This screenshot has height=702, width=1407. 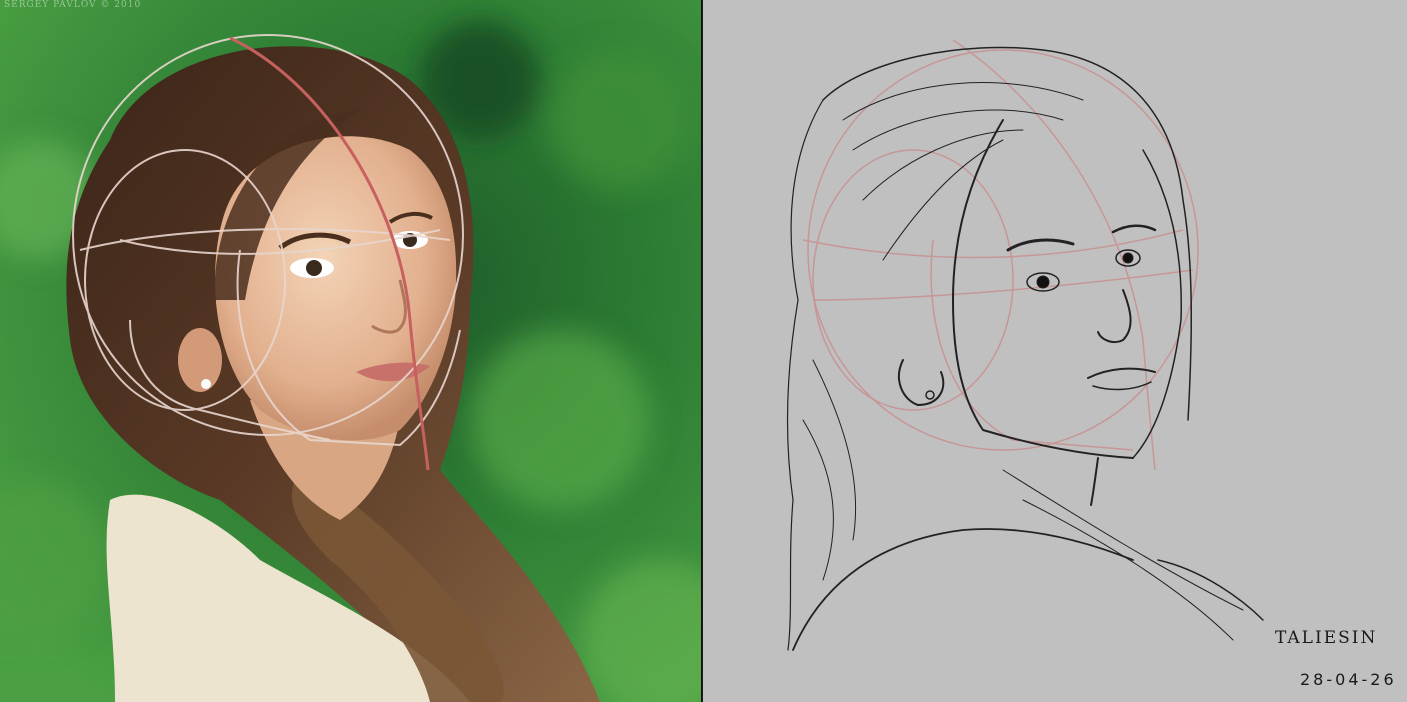 I want to click on signature-date: 28-04-26, so click(x=1348, y=679).